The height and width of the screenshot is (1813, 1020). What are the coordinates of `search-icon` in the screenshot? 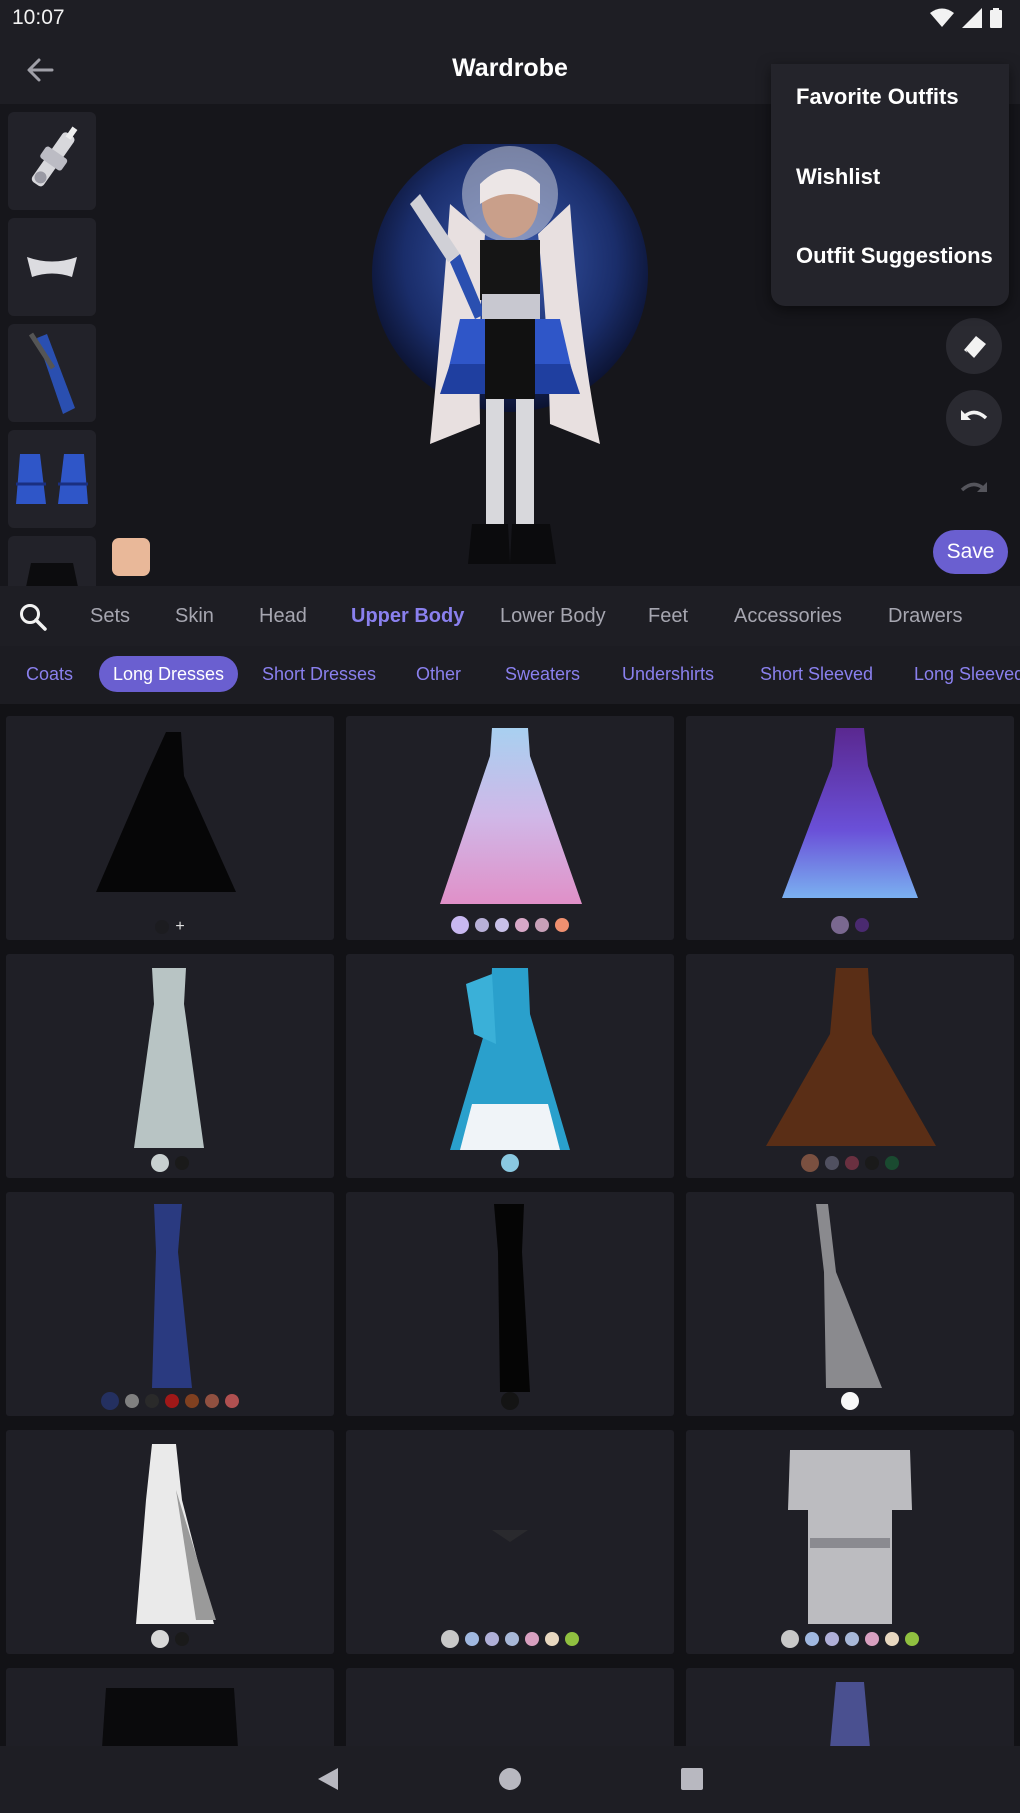 It's located at (33, 617).